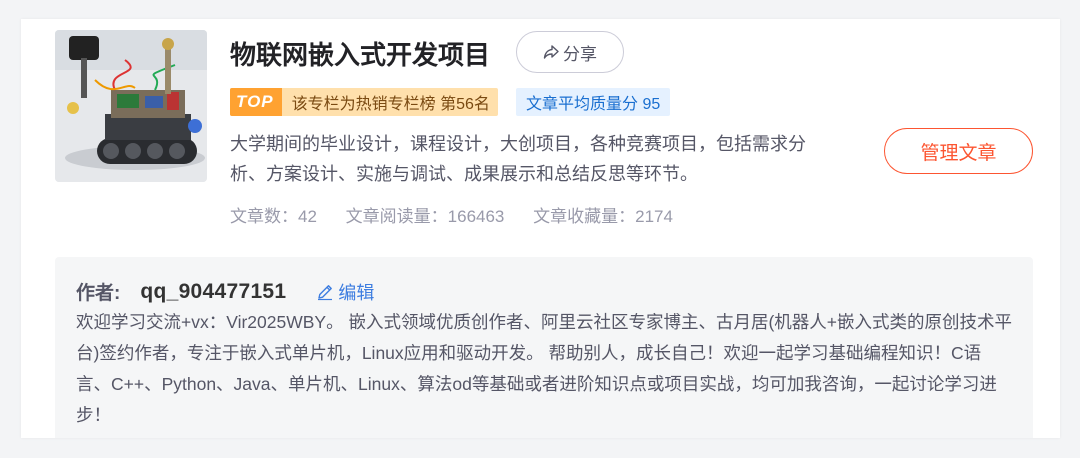 This screenshot has height=458, width=1080. Describe the element at coordinates (325, 292) in the screenshot. I see `pencil-icon` at that location.